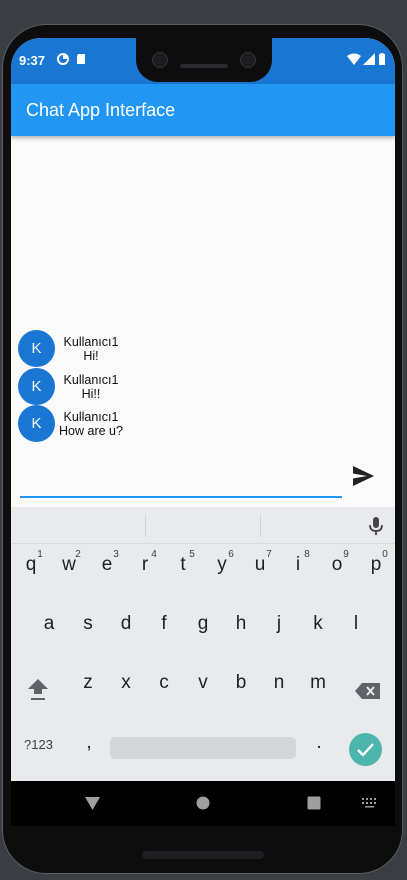 The image size is (407, 880). I want to click on back-icon, so click(92, 803).